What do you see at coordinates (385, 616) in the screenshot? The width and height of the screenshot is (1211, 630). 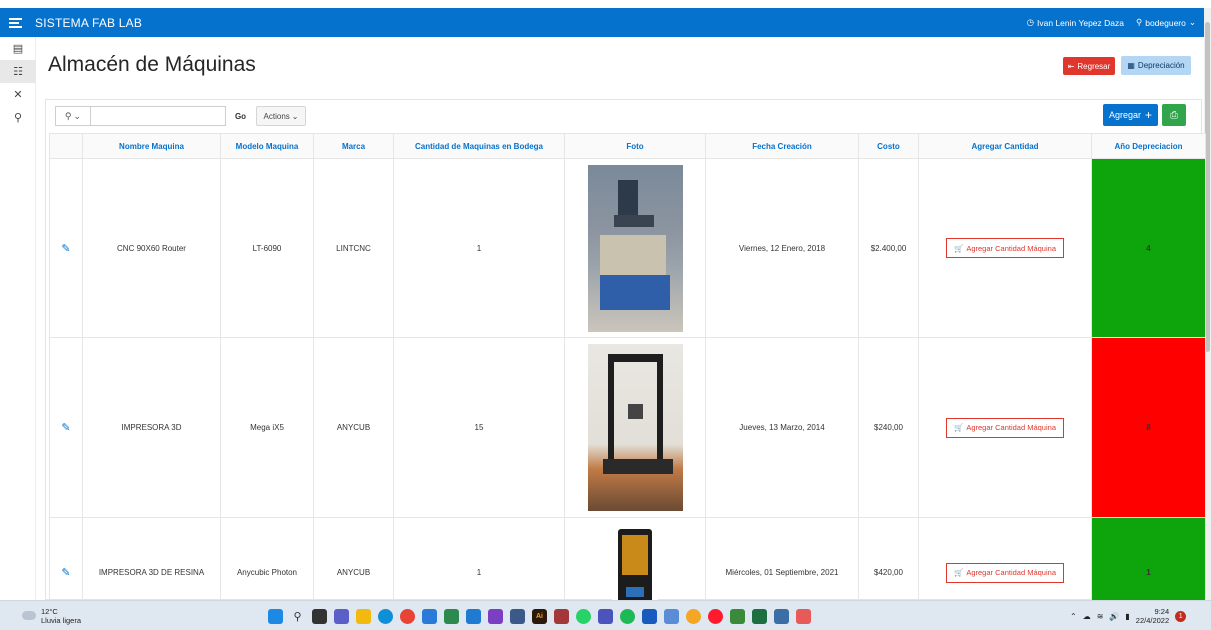 I see `edge-icon` at bounding box center [385, 616].